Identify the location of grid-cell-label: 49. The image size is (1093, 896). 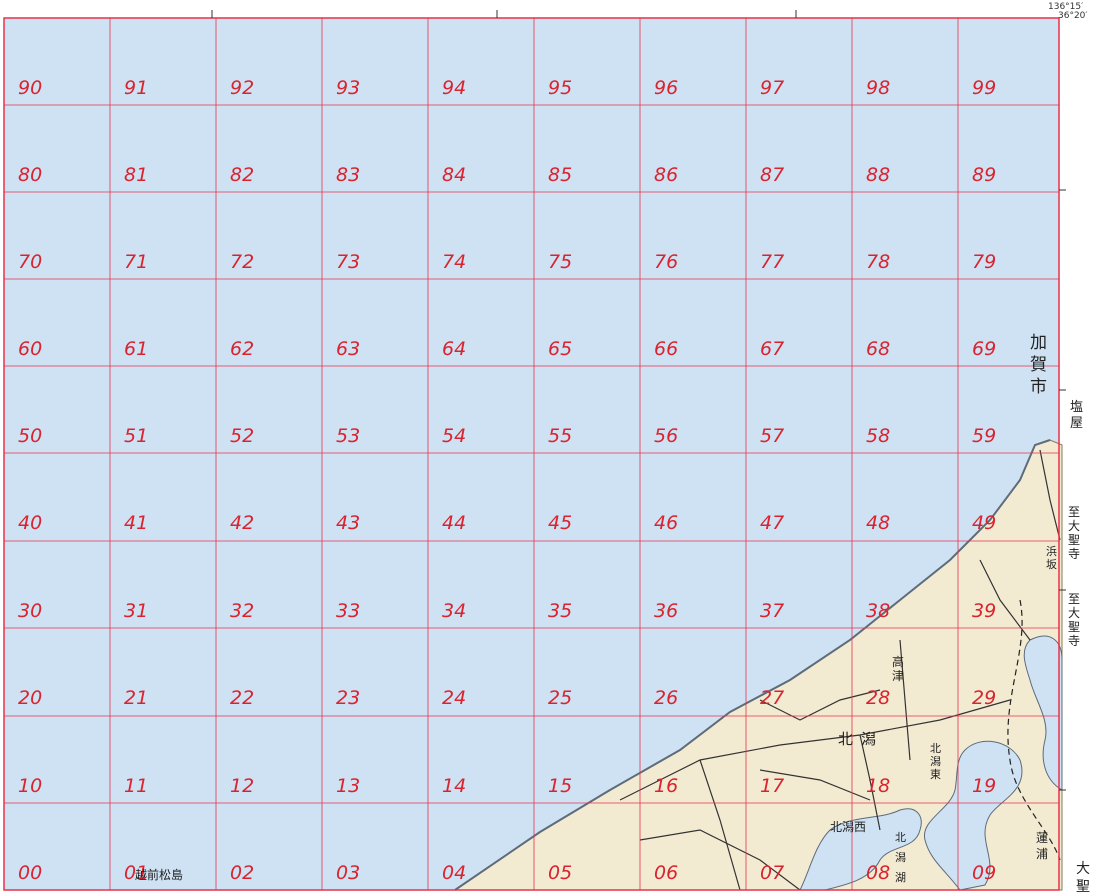
(984, 523).